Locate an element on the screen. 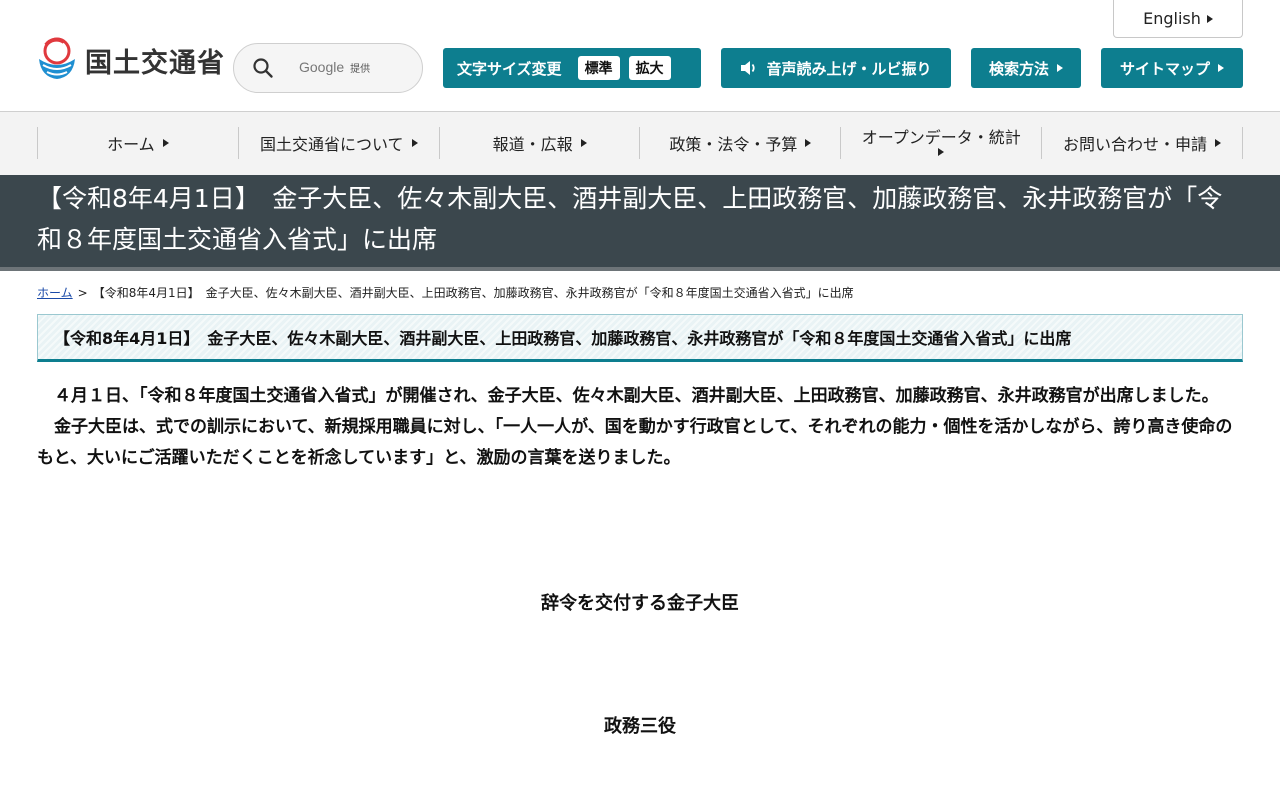 This screenshot has height=800, width=1280. nav-item-contact: お問い合わせ・申請 is located at coordinates (1142, 143).